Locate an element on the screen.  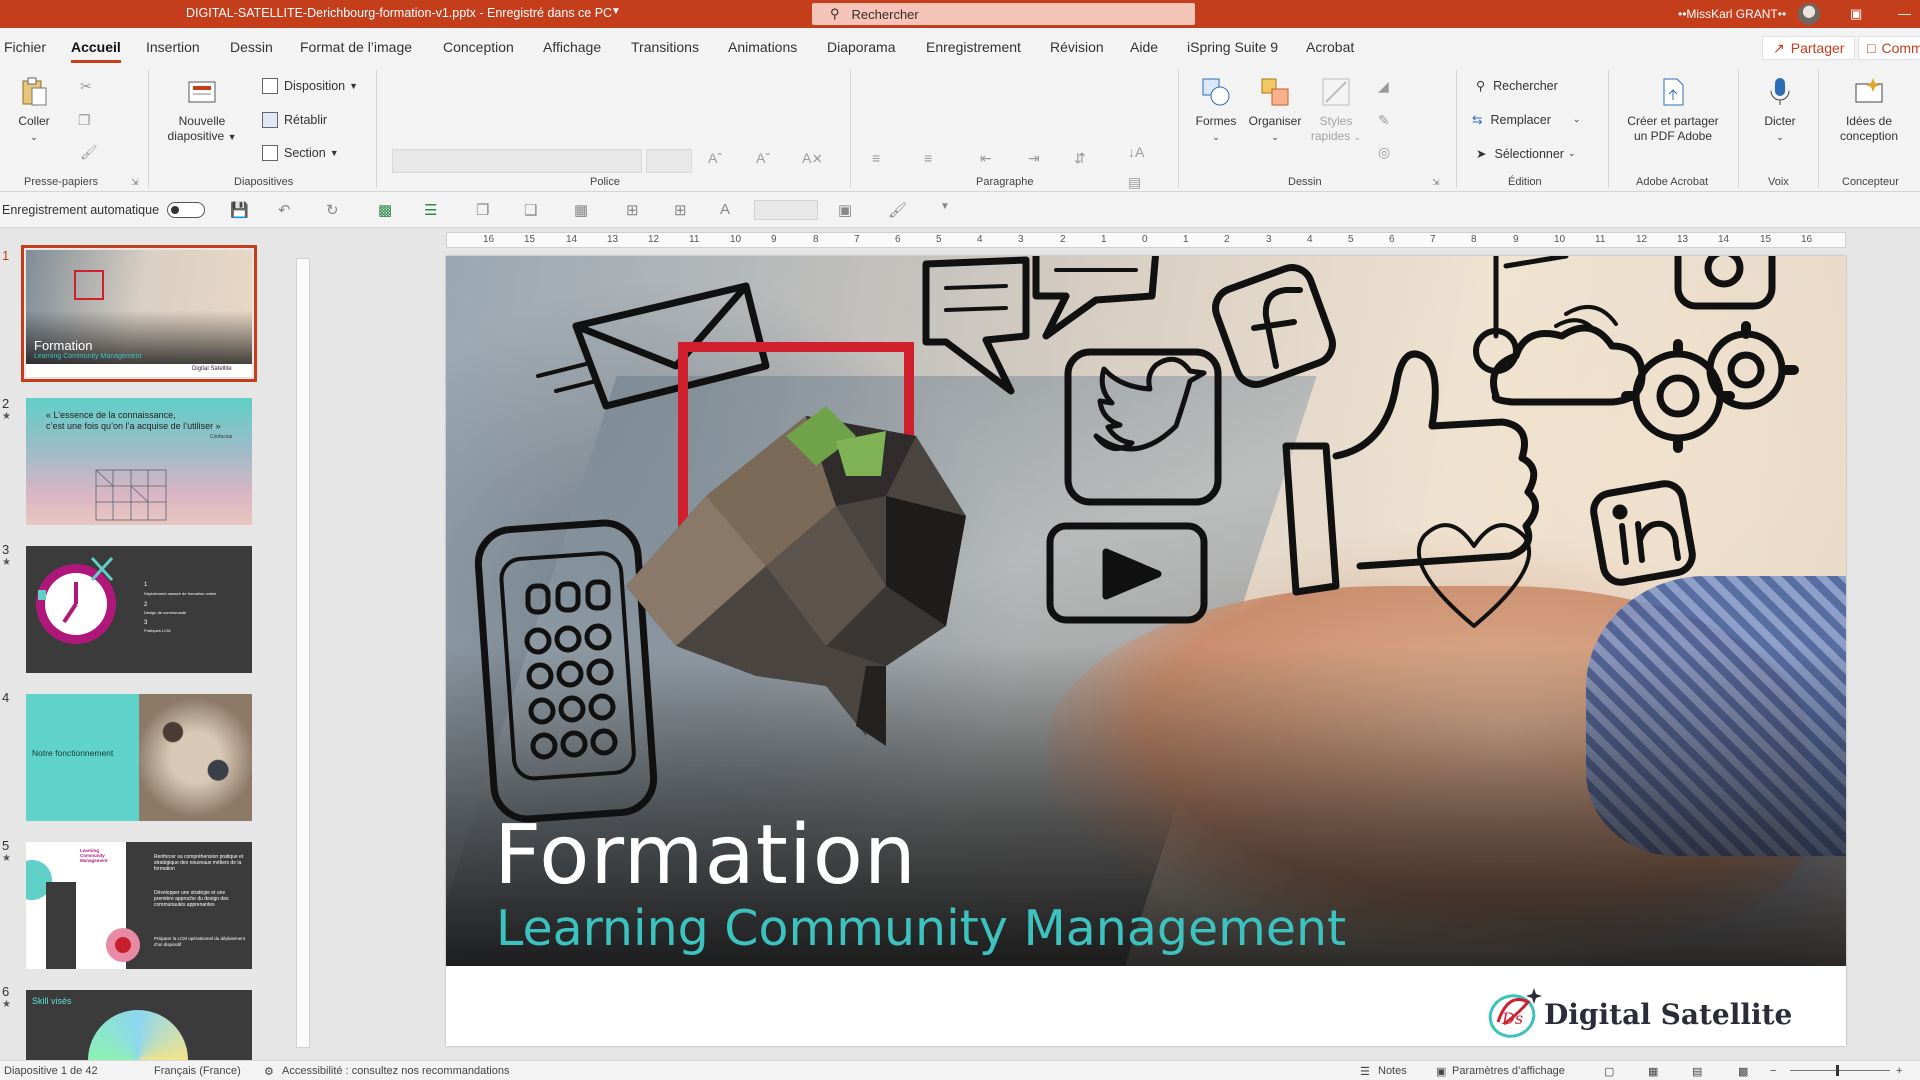
decrease-font-icon: Aˇ is located at coordinates (763, 158).